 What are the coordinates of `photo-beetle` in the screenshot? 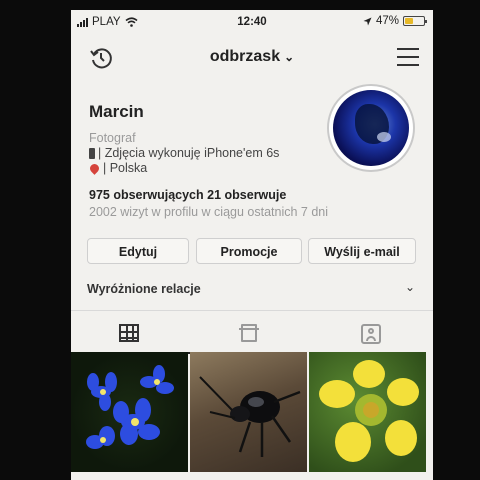 It's located at (248, 412).